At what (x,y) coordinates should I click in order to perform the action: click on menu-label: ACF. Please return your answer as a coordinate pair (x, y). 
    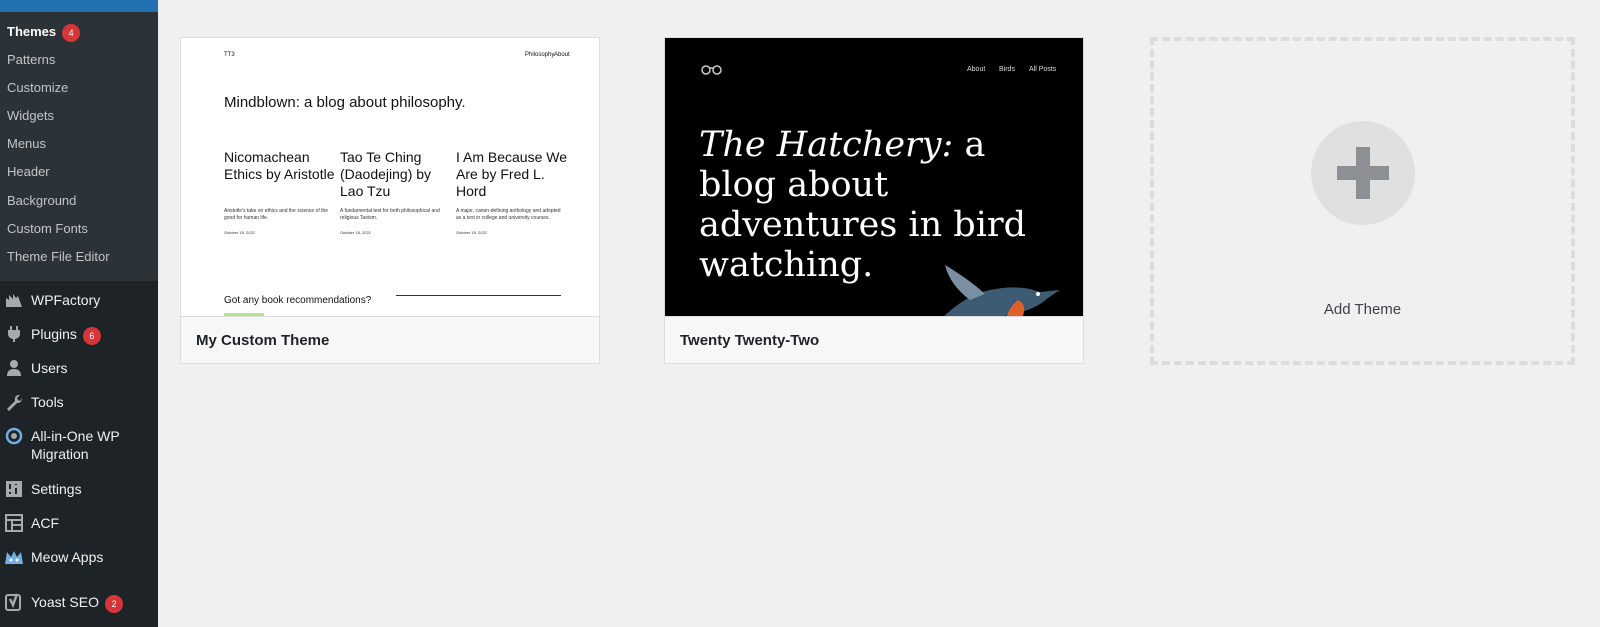
    Looking at the image, I should click on (45, 523).